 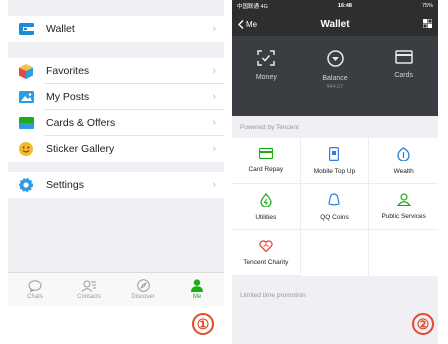 I want to click on menu-item-favorites: Favorites ›, so click(x=116, y=71).